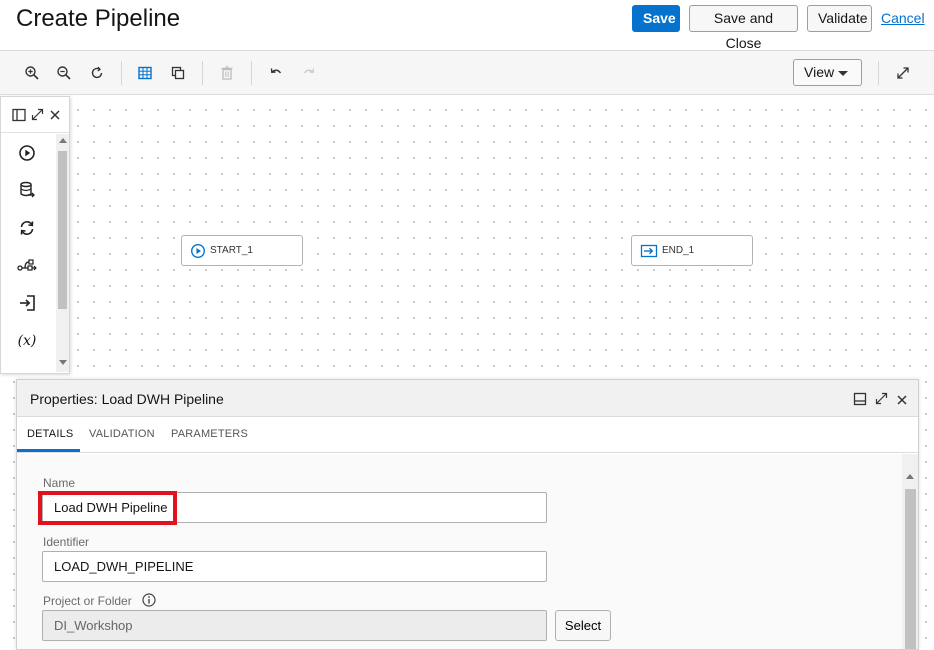 The height and width of the screenshot is (650, 934). Describe the element at coordinates (860, 401) in the screenshot. I see `dock-bottom-icon` at that location.